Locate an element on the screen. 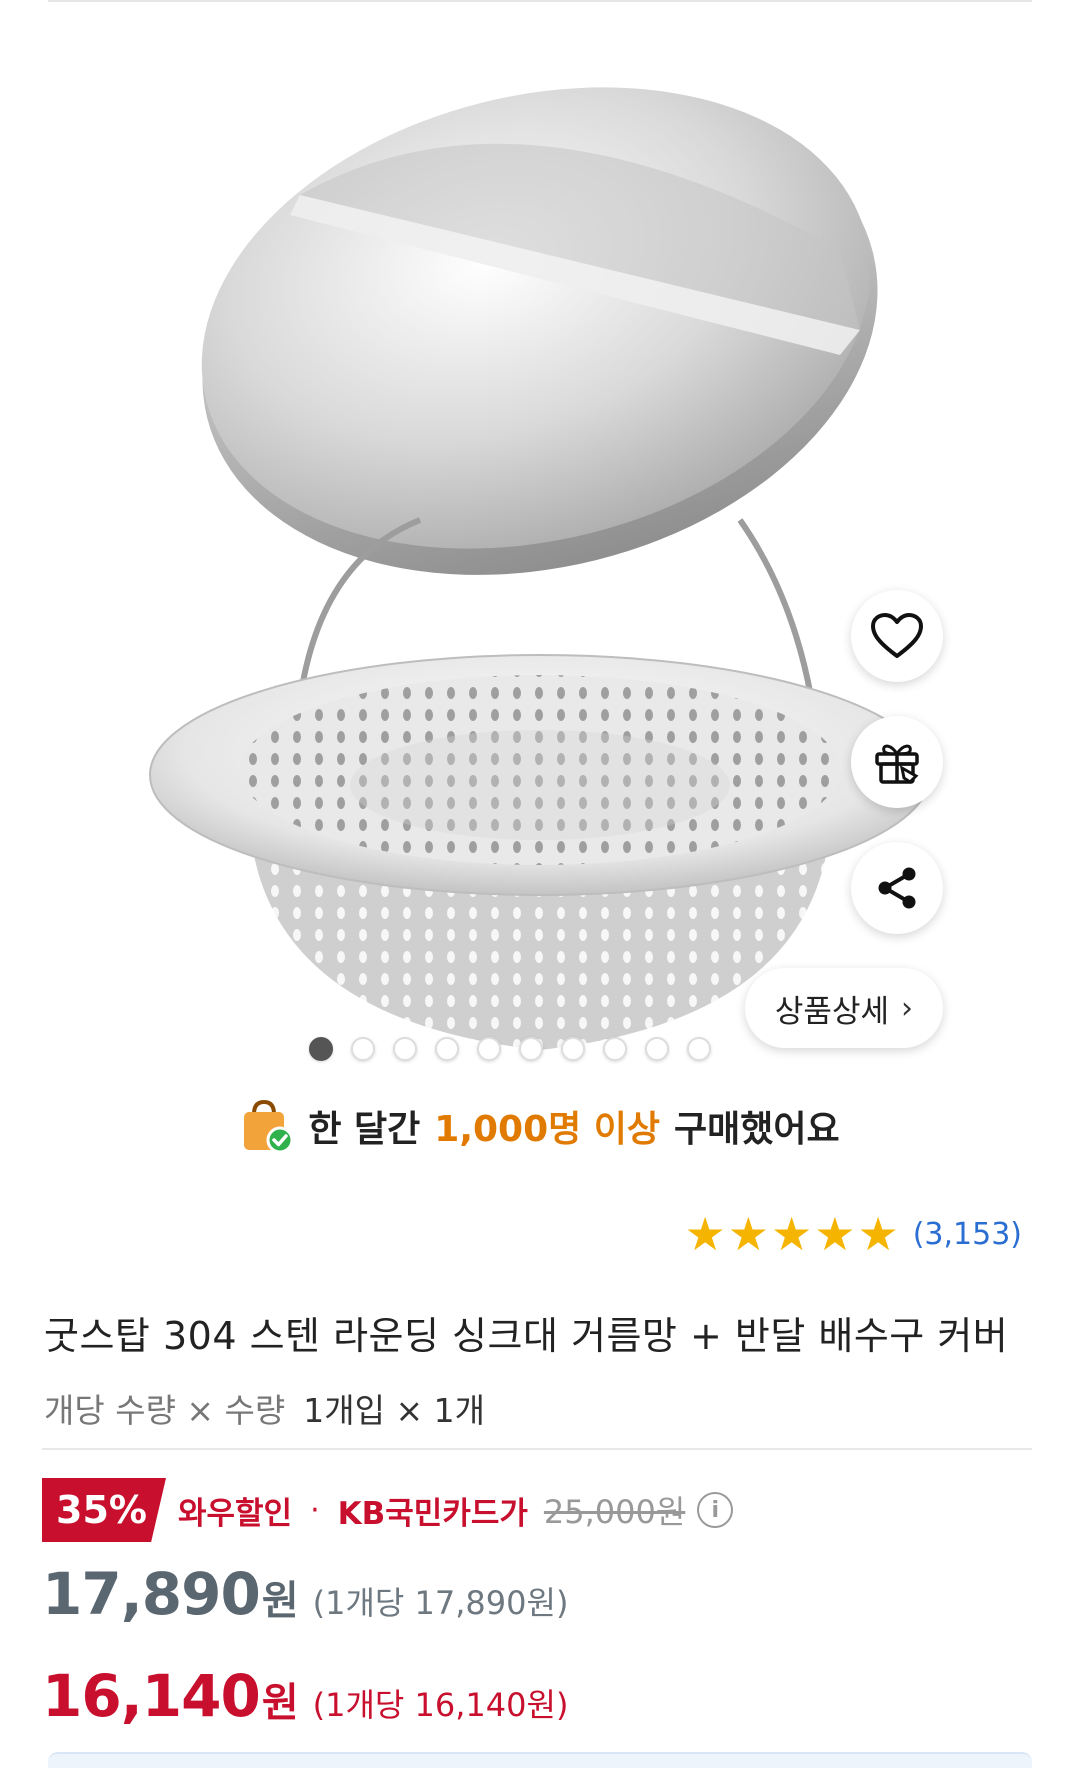  purchase-count-banner: 한 달간 1,000명 이상 구매했어요 is located at coordinates (540, 1126).